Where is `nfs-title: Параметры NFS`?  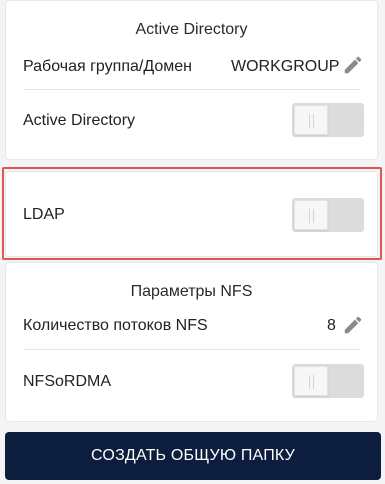 nfs-title: Параметры NFS is located at coordinates (191, 291).